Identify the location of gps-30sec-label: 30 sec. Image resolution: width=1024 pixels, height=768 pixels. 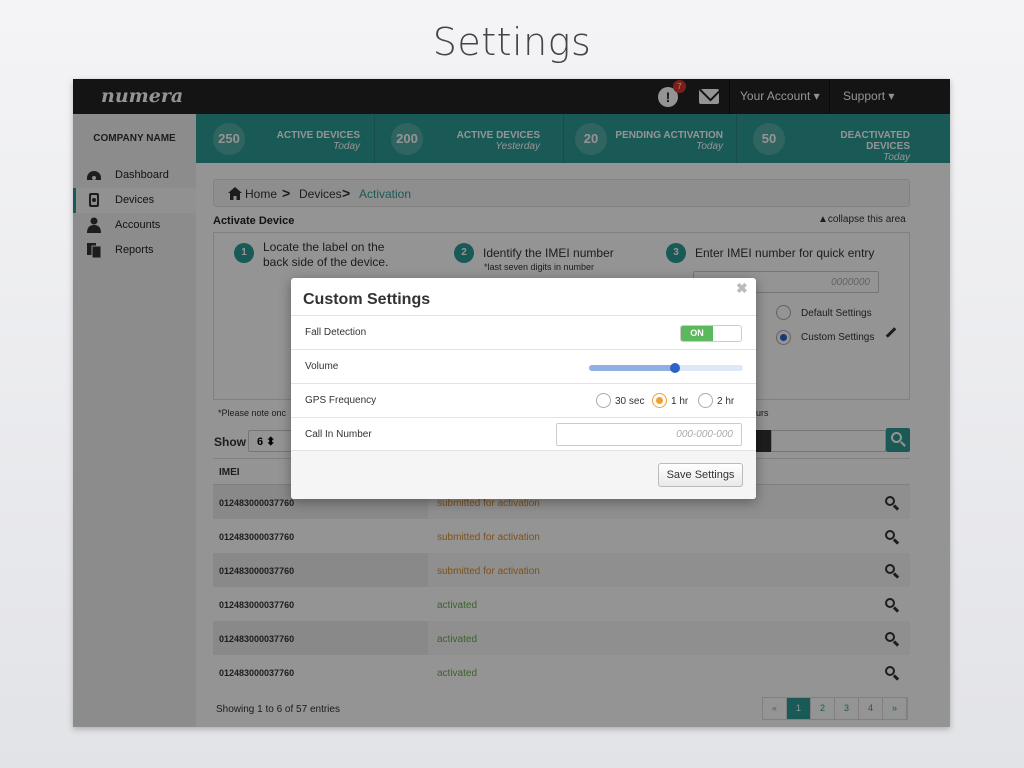
(630, 401).